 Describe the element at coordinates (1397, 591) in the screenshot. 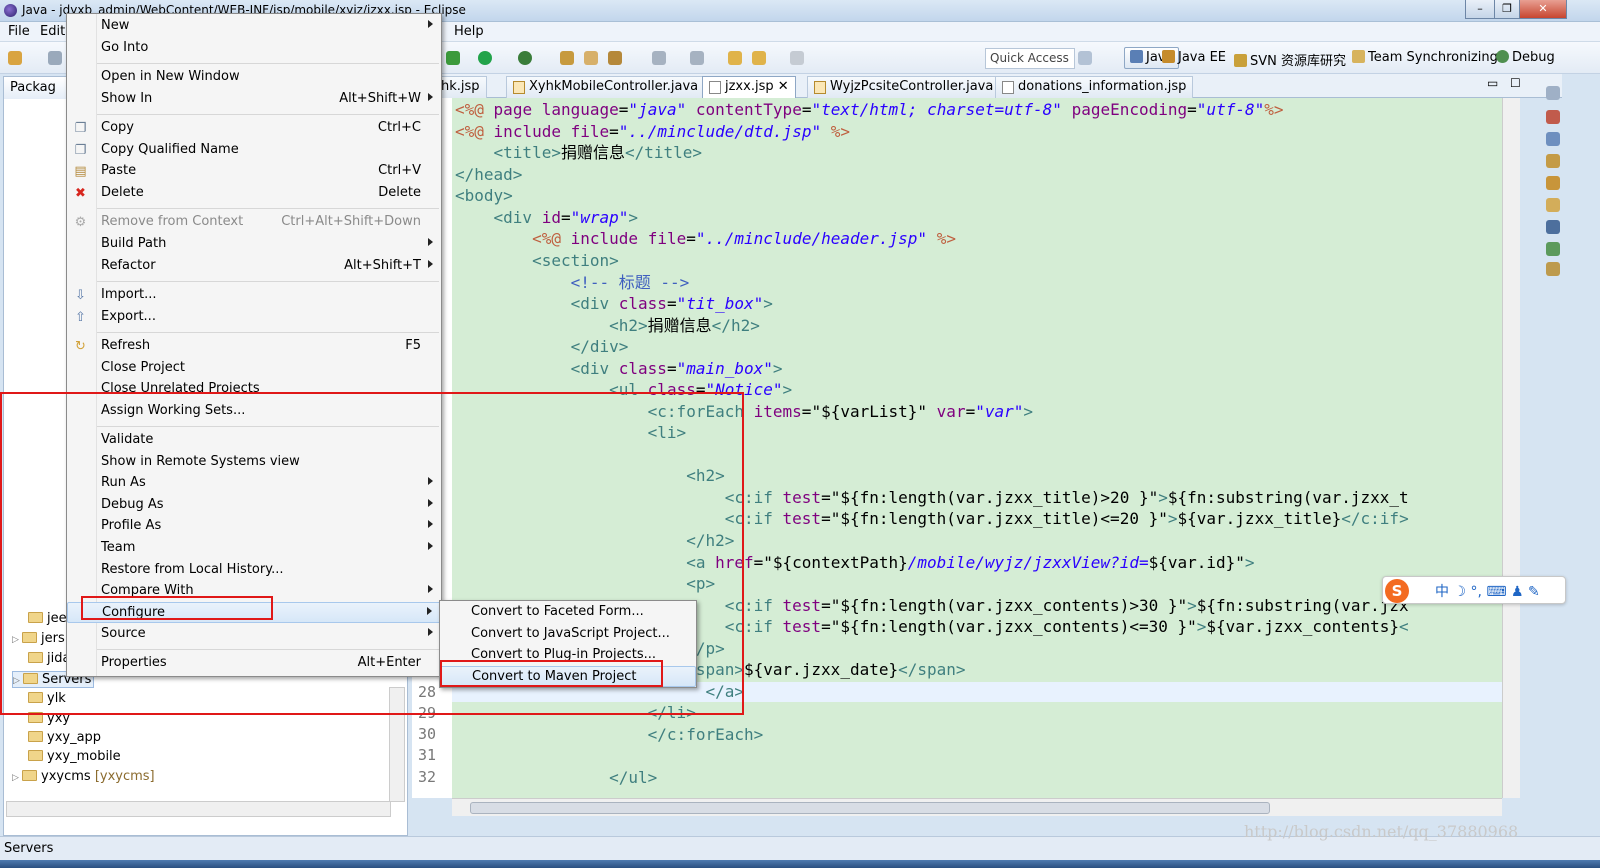

I see `sogou-logo-icon: S` at that location.